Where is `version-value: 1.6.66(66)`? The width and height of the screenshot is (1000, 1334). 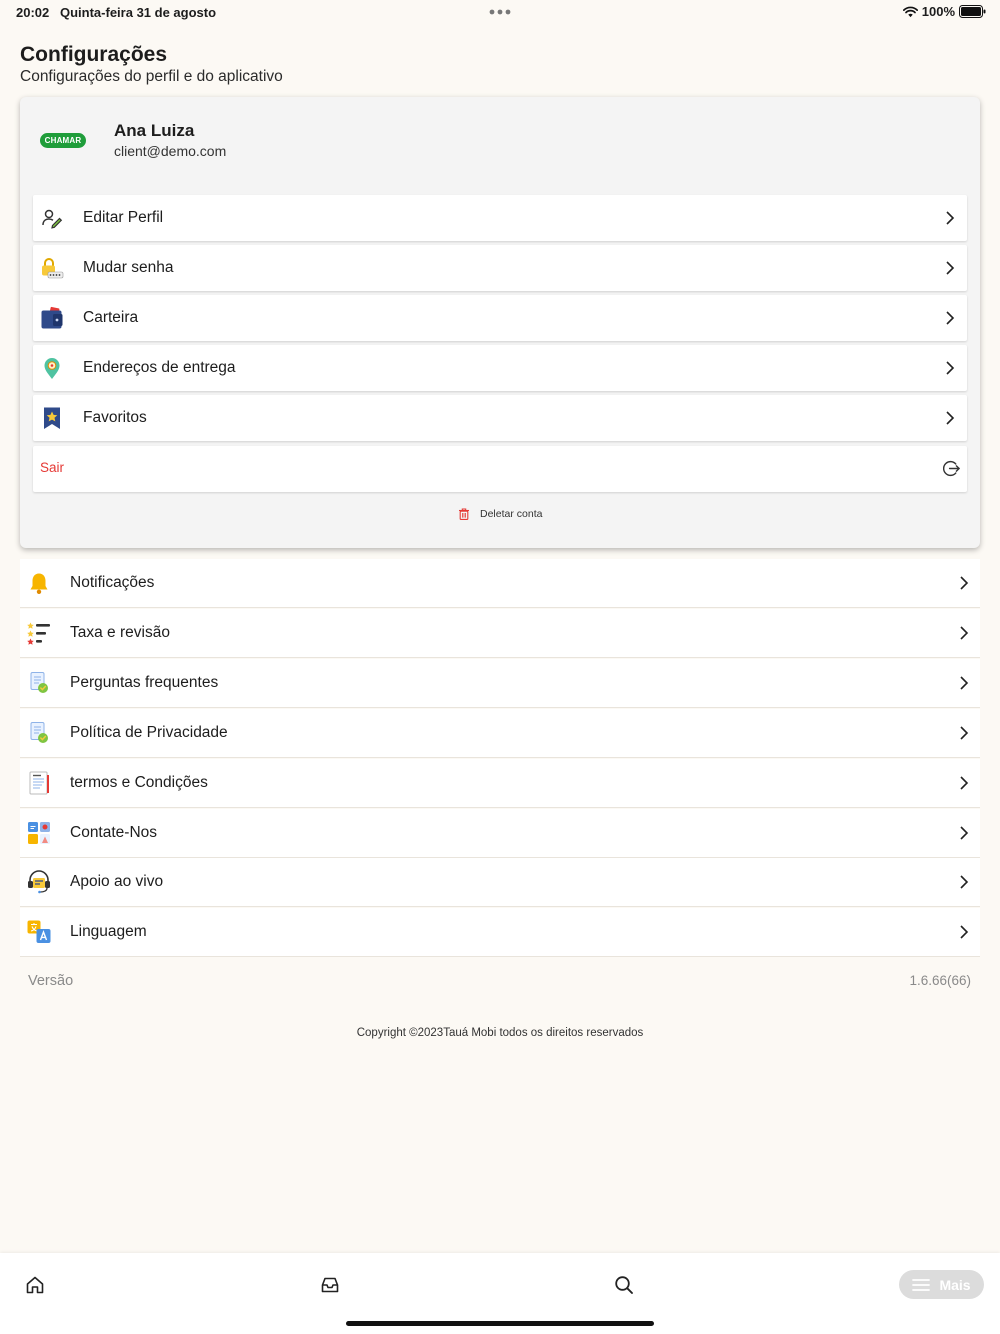 version-value: 1.6.66(66) is located at coordinates (940, 980).